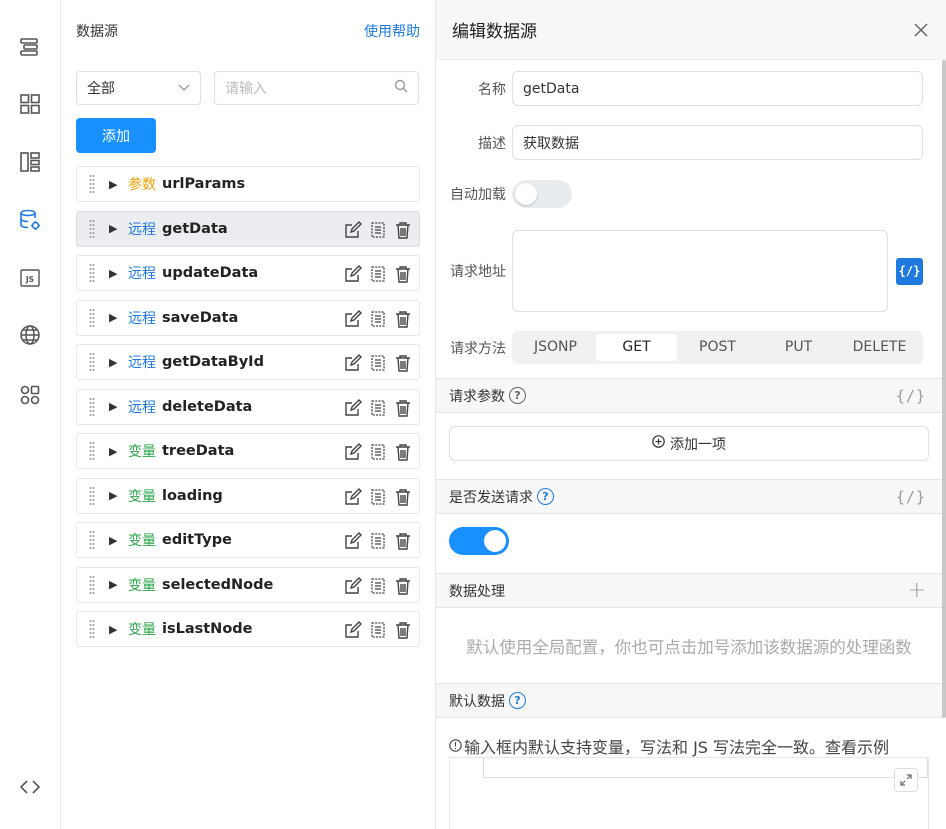  What do you see at coordinates (542, 194) in the screenshot?
I see `autoload-toggle` at bounding box center [542, 194].